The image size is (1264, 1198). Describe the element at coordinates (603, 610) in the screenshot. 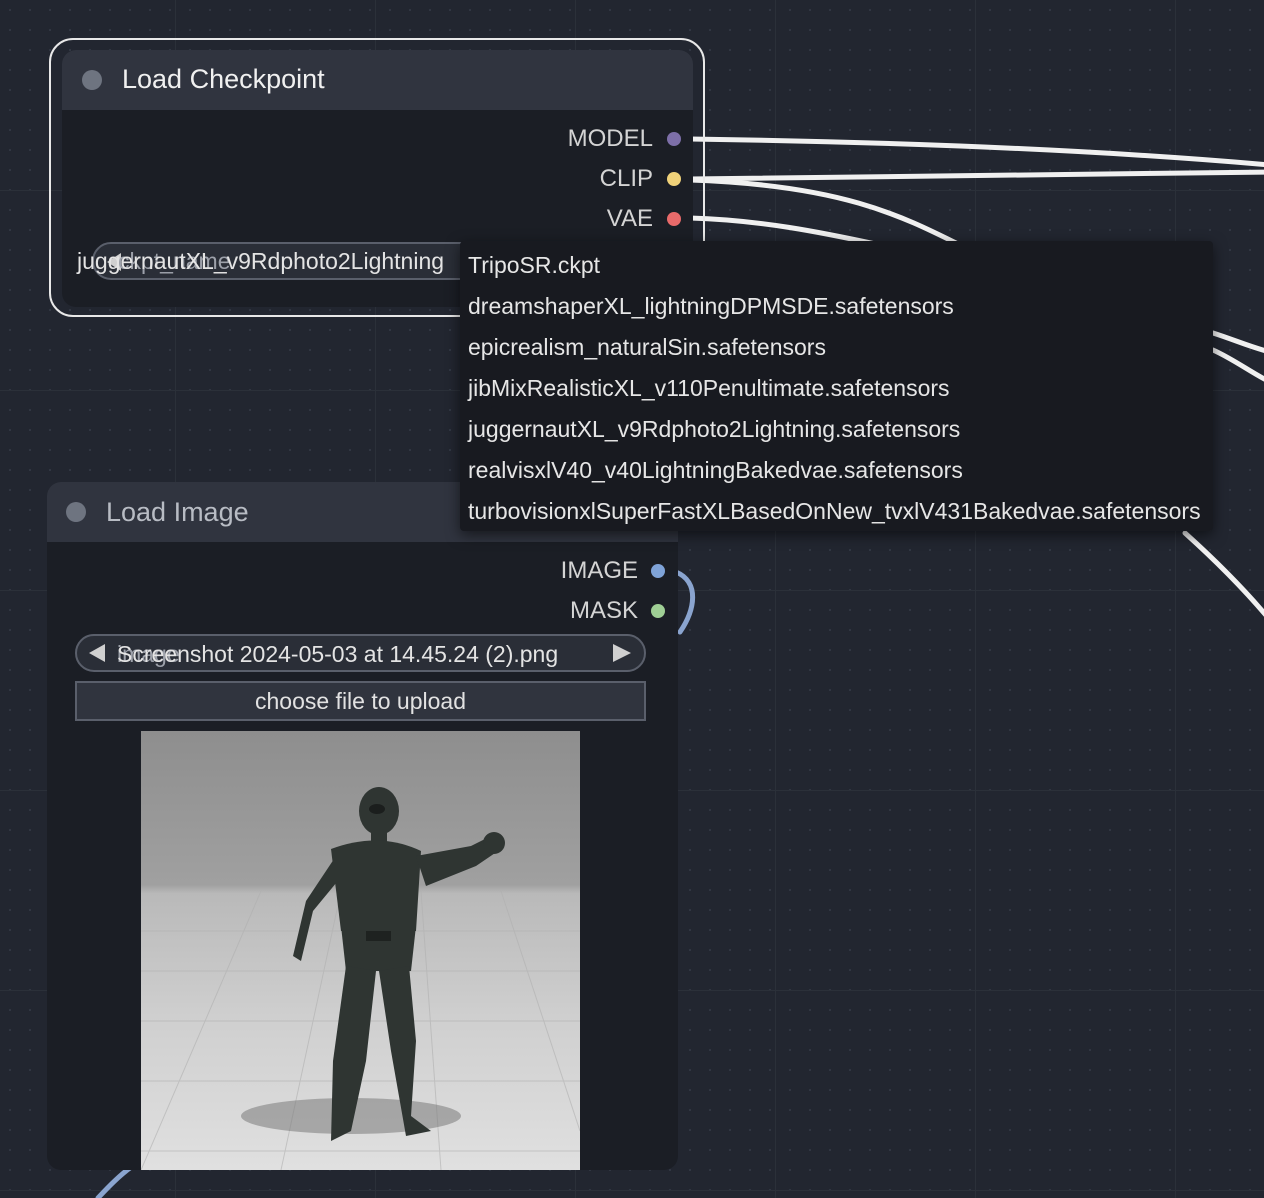

I see `output-label-mask: MASK` at that location.